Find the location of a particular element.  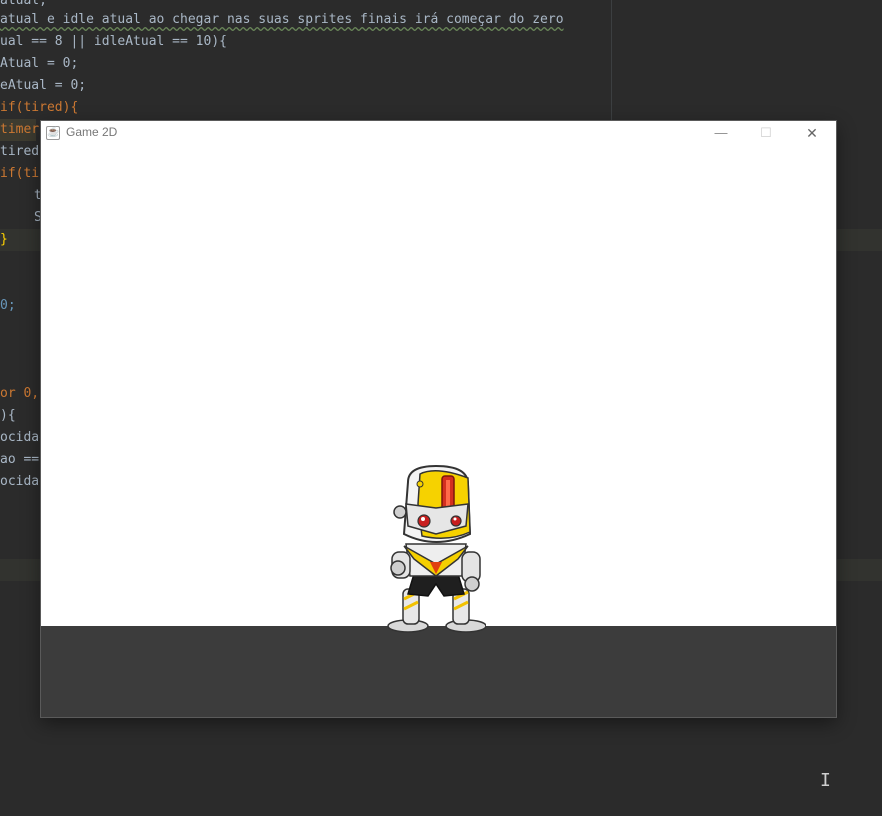

code-line-if-ti: if(ti is located at coordinates (20, 173).